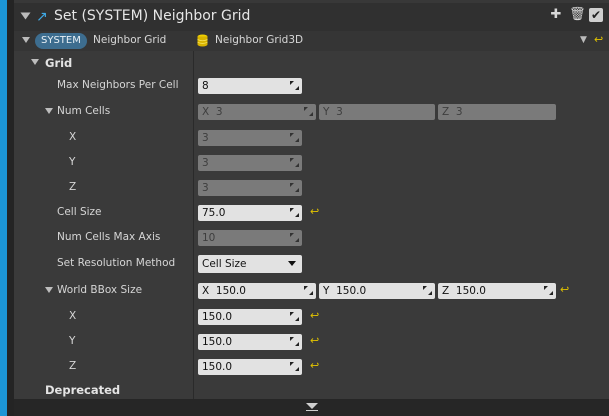 The height and width of the screenshot is (416, 609). Describe the element at coordinates (497, 112) in the screenshot. I see `num-cells-z-field: Z 3` at that location.